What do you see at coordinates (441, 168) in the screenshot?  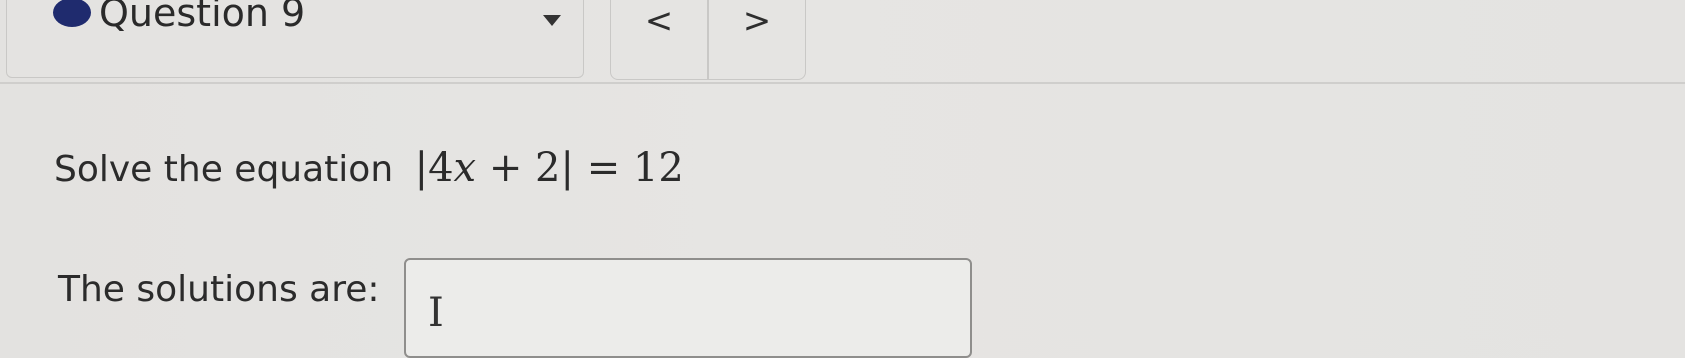 I see `coefficient: 4` at bounding box center [441, 168].